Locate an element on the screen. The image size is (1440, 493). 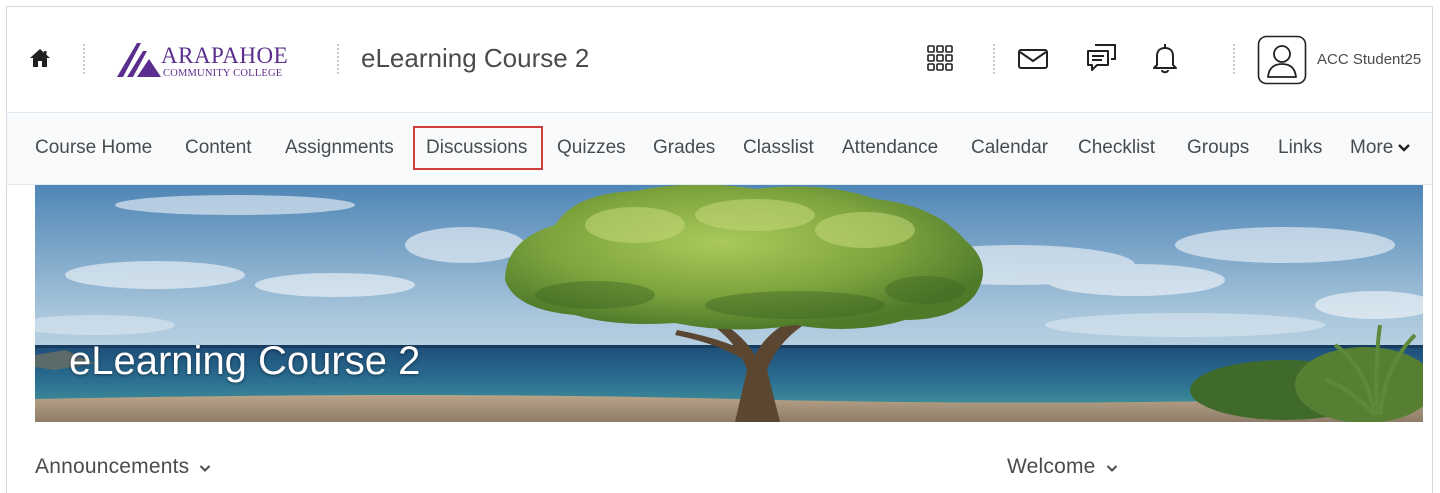
nav-more-menu: More is located at coordinates (1380, 148).